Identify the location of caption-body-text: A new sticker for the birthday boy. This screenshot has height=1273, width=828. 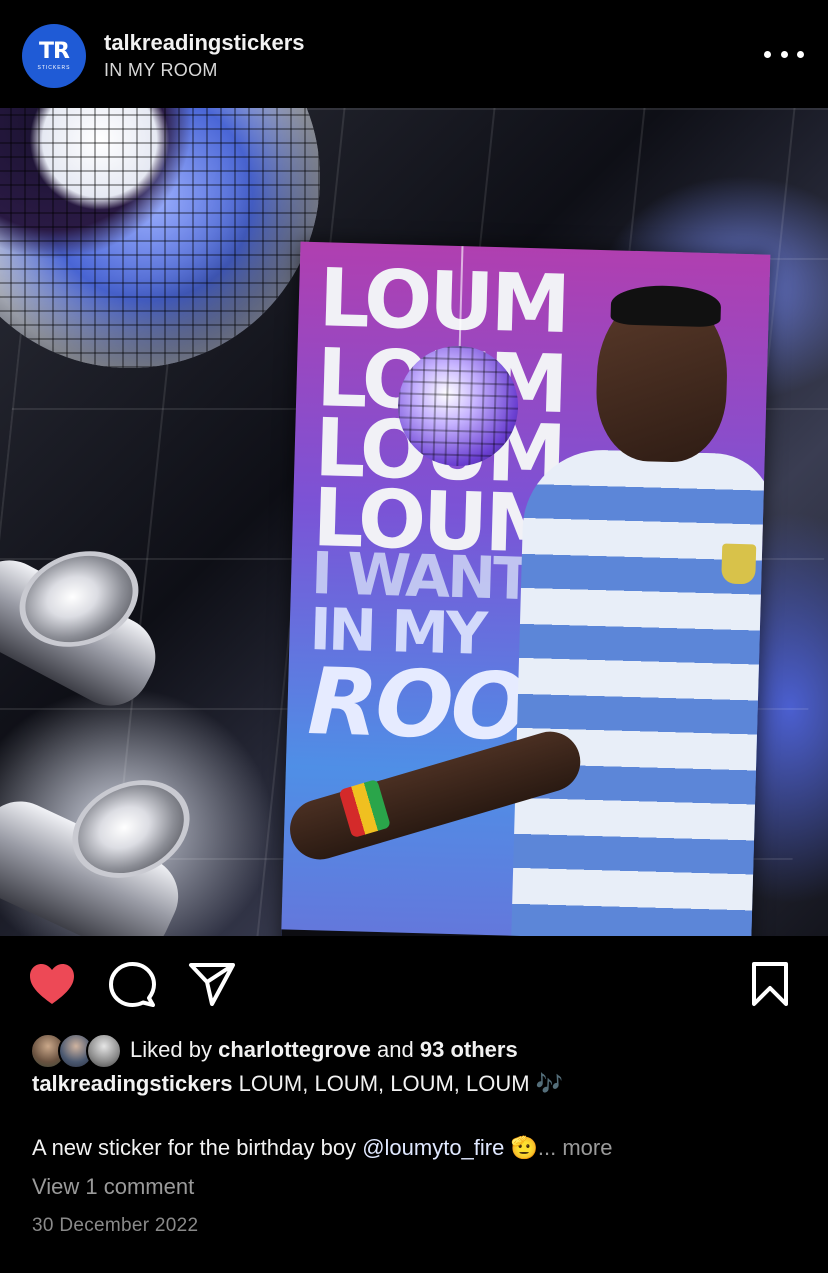
(194, 1147).